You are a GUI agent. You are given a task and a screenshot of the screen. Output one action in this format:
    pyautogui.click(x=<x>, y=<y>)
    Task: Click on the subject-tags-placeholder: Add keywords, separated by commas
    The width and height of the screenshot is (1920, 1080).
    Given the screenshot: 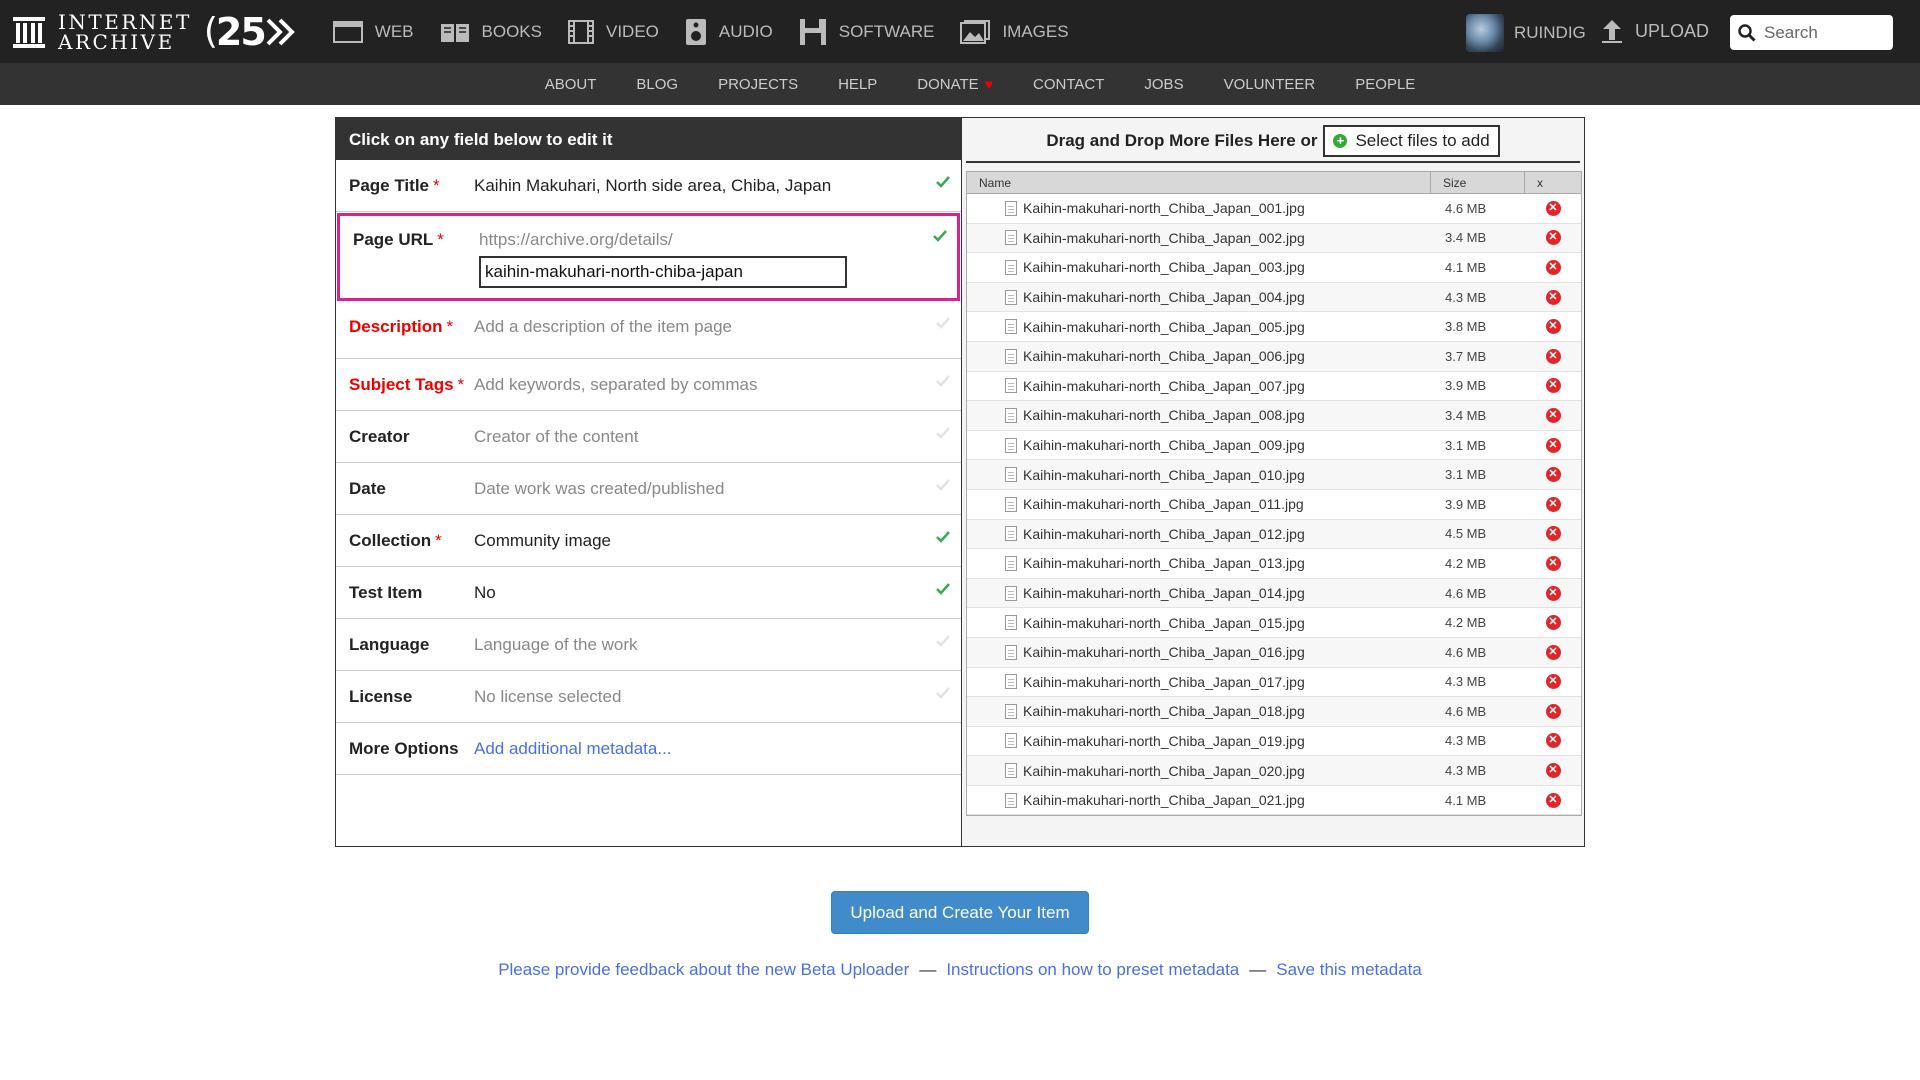 What is the action you would take?
    pyautogui.click(x=615, y=385)
    